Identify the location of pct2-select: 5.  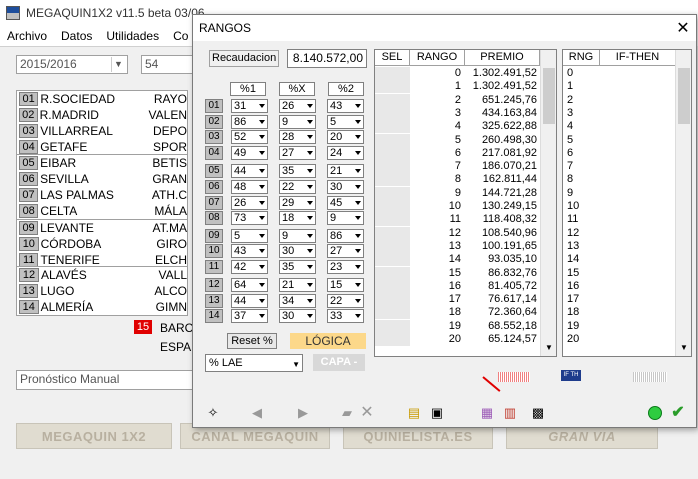
(345, 122).